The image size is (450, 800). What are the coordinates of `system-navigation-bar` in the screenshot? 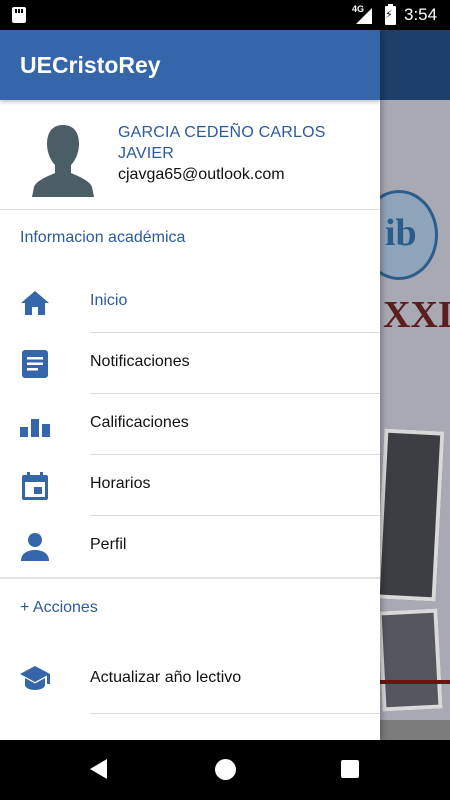 It's located at (225, 770).